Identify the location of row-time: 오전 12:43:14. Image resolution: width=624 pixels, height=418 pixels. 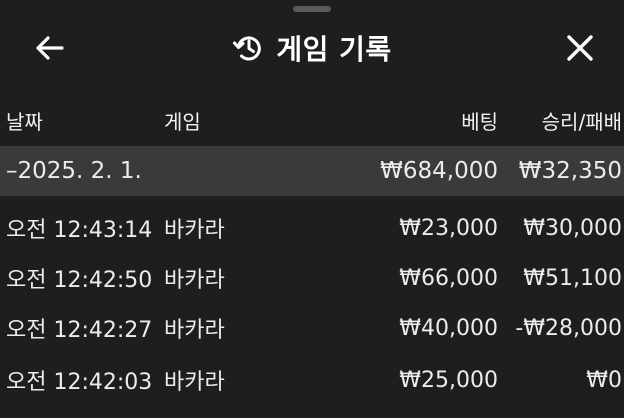
(79, 230).